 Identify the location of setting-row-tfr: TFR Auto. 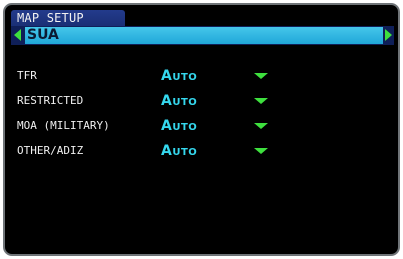
(201, 76).